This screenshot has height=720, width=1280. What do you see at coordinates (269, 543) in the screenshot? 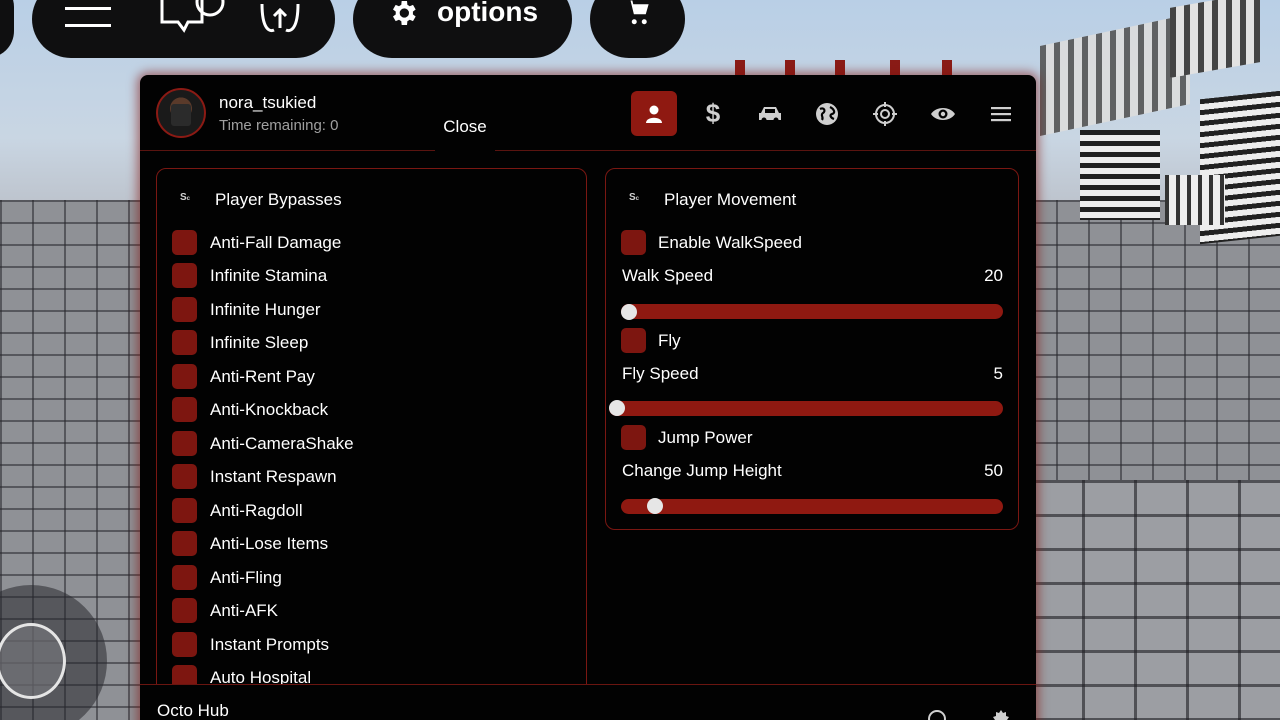
I see `toggle-label: Anti-Lose Items` at bounding box center [269, 543].